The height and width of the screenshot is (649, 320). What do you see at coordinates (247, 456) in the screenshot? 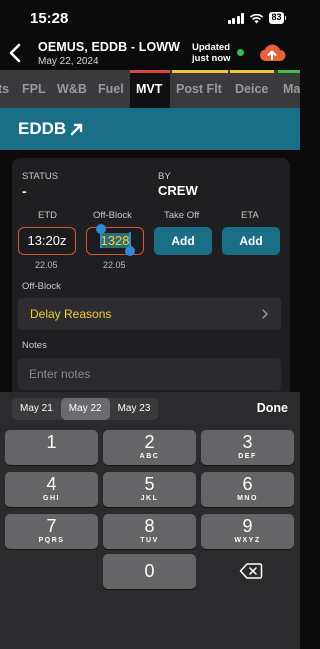
I see `key-letters: DEF` at bounding box center [247, 456].